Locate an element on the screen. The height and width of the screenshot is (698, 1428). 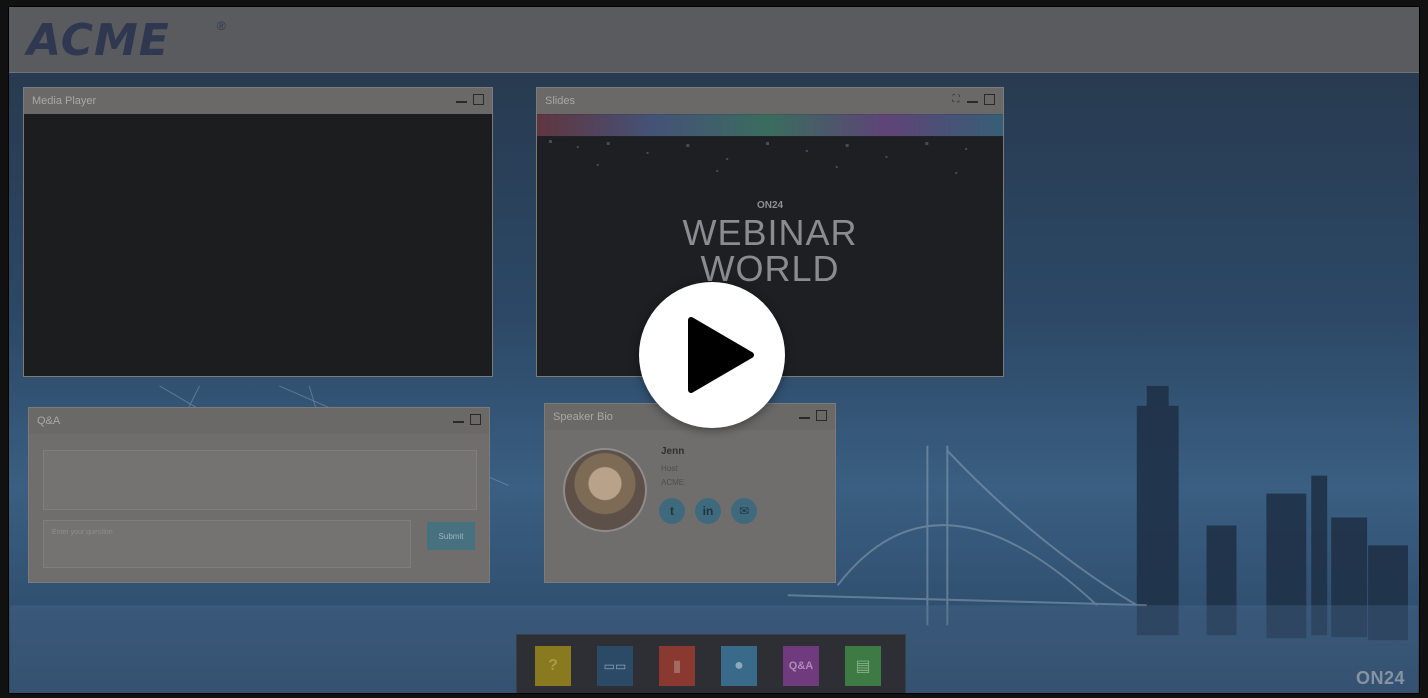
acme-logo: ACME is located at coordinates (98, 40).